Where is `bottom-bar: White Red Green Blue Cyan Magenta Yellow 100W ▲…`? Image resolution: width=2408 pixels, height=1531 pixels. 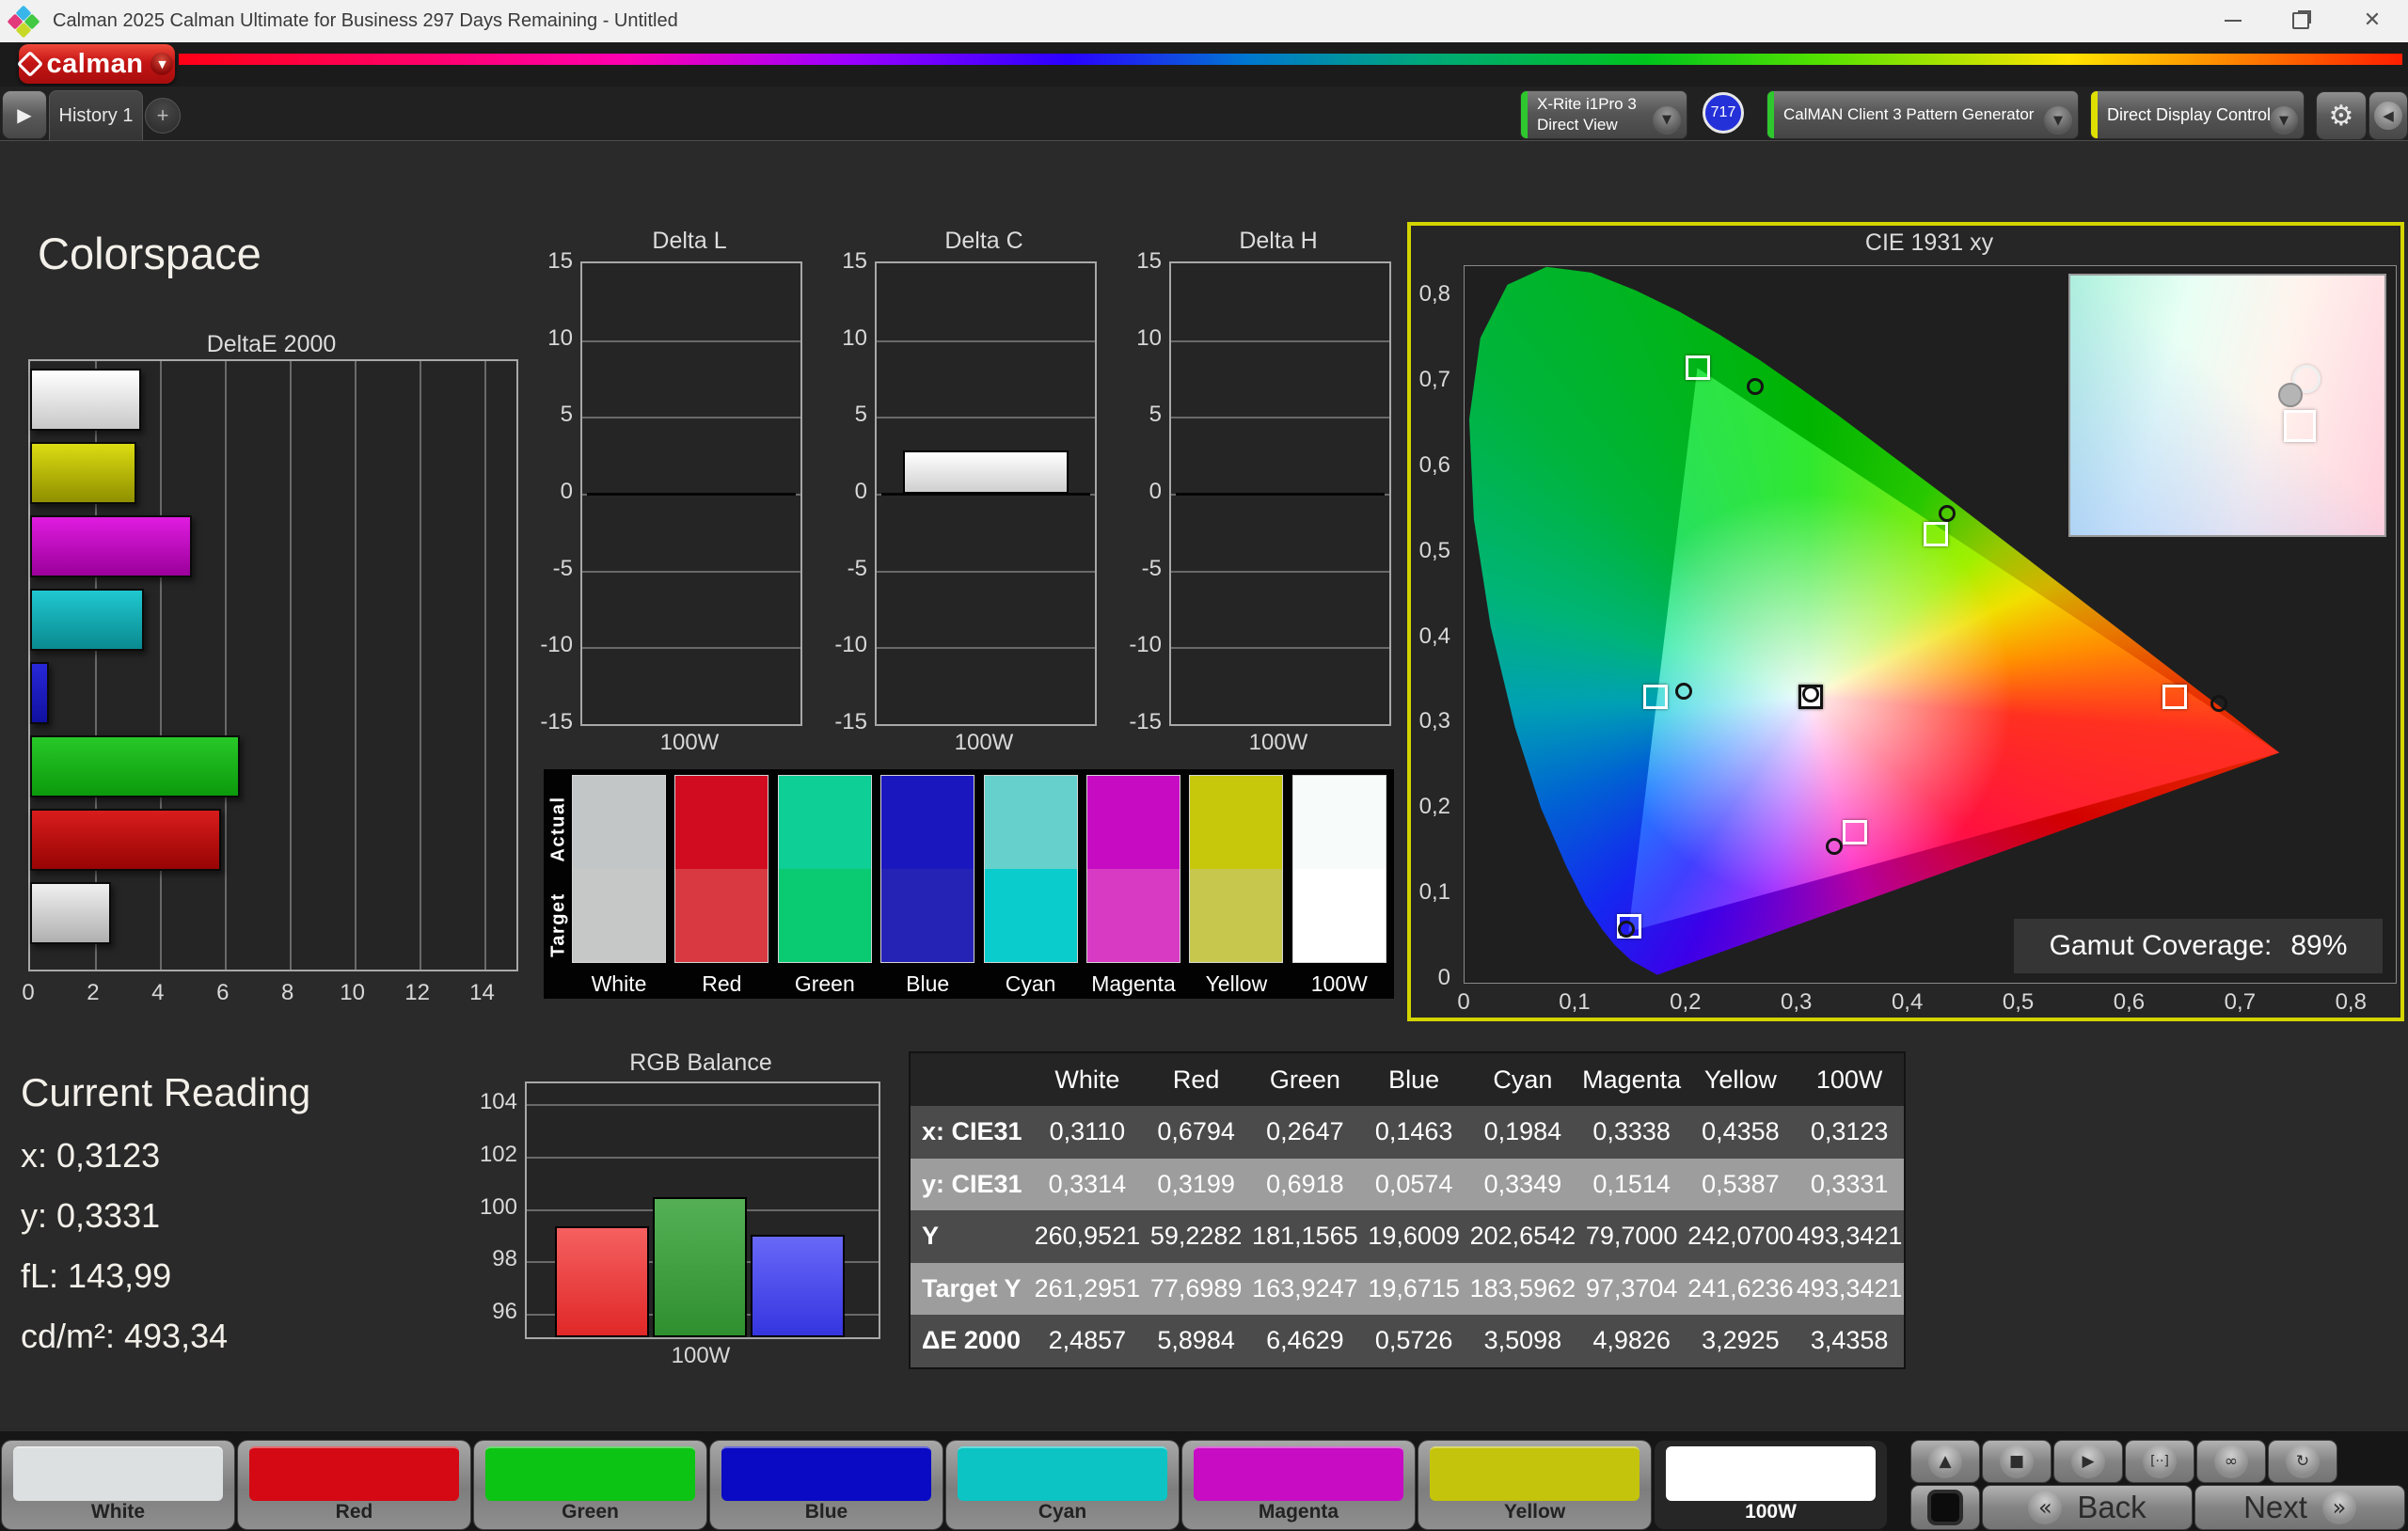
bottom-bar: White Red Green Blue Cyan Magenta Yellow 100W ▲… is located at coordinates (1204, 1481).